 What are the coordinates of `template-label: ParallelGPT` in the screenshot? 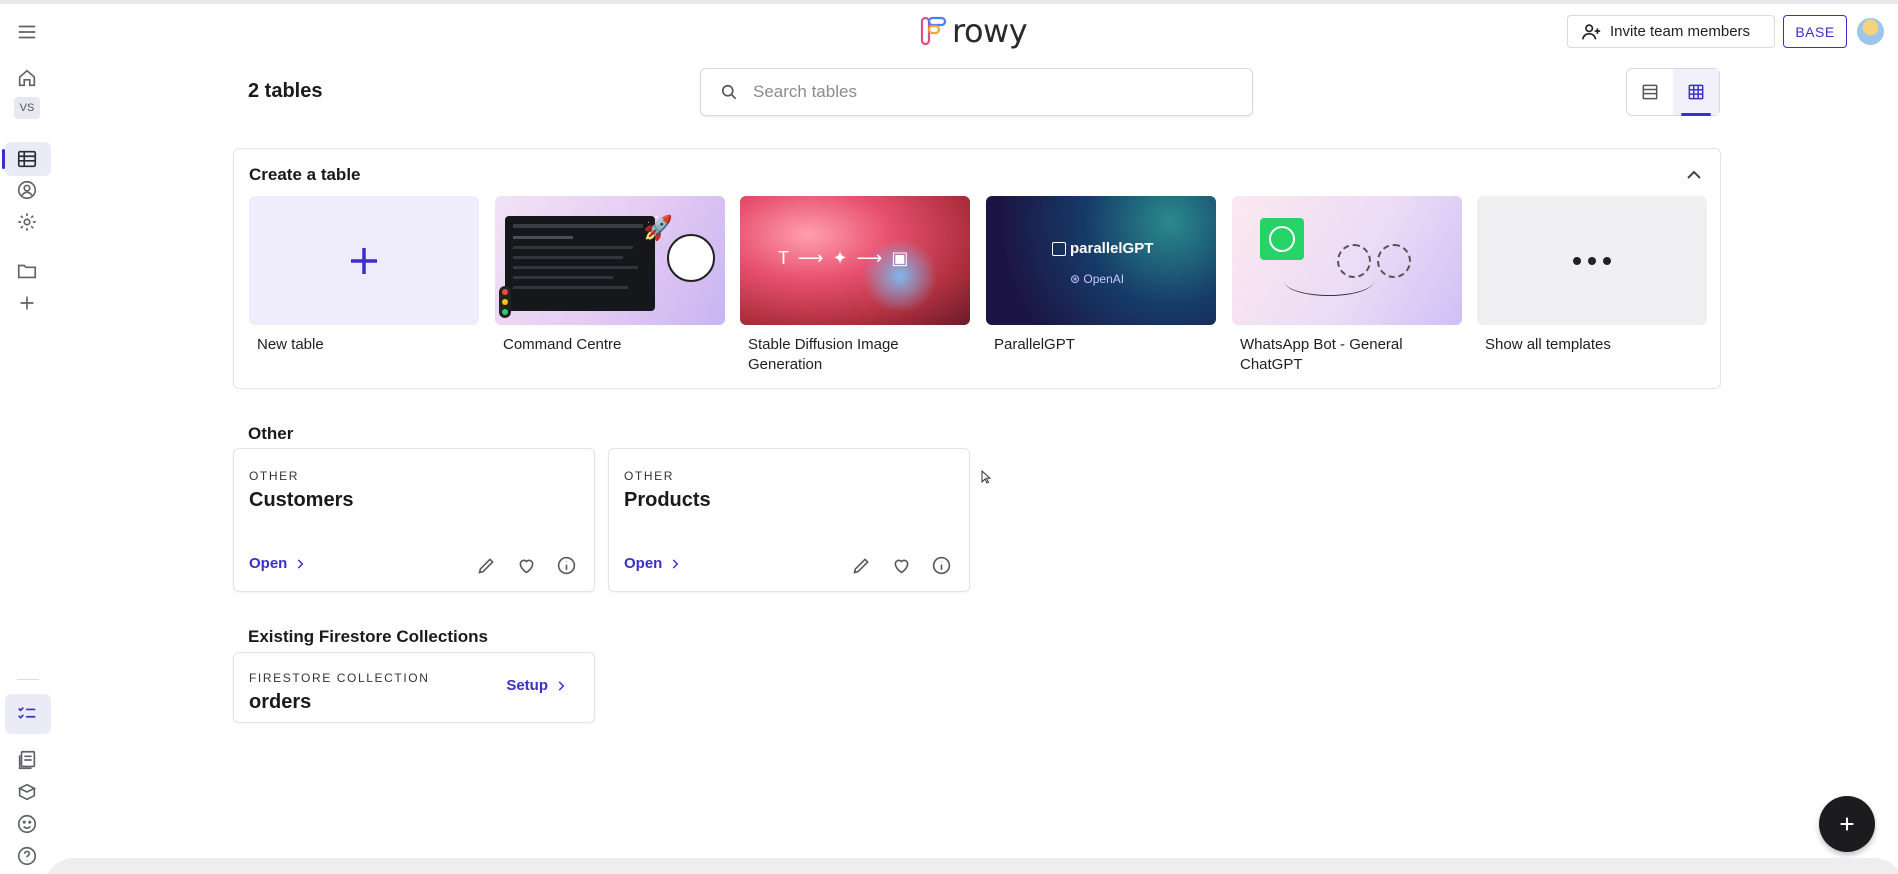 It's located at (1034, 344).